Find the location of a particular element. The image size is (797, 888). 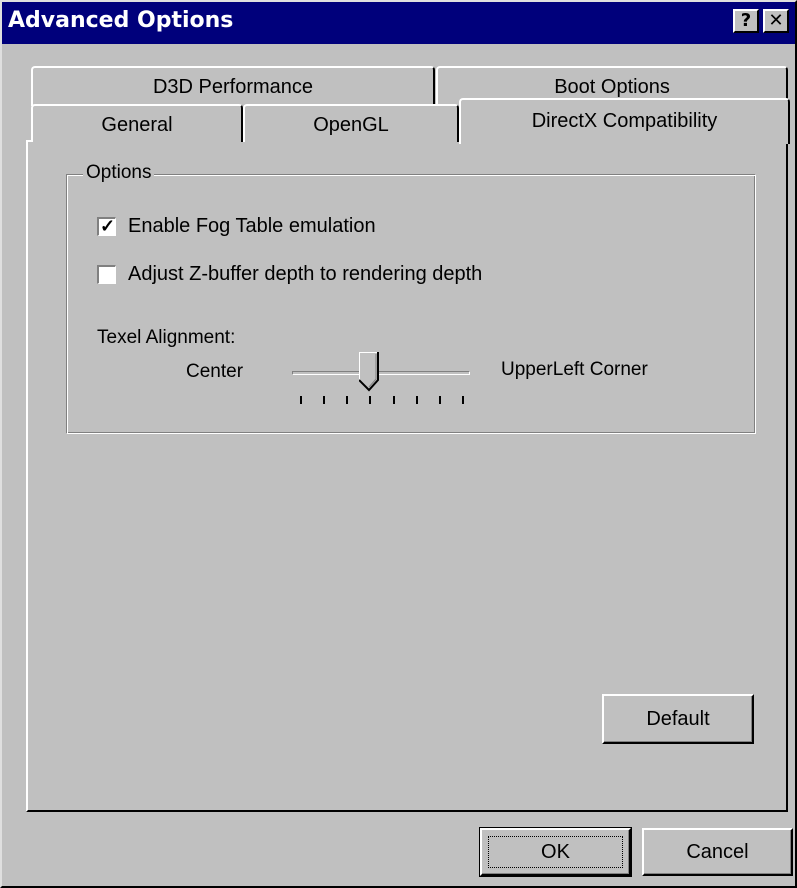

tab-label: OpenGL is located at coordinates (351, 125).